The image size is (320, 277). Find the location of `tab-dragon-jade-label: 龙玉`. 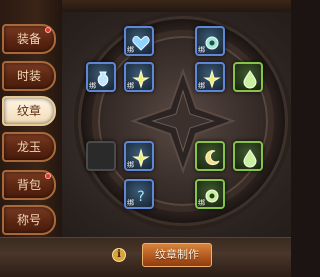

tab-dragon-jade-label: 龙玉 is located at coordinates (28, 147).